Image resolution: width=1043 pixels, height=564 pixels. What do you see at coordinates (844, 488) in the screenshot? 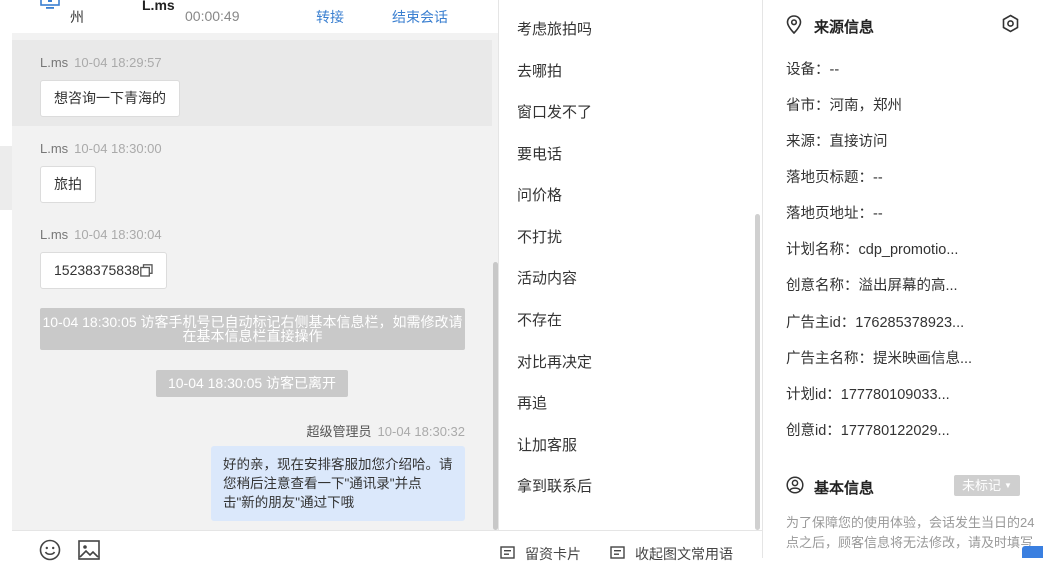
I see `basic-info-title: 基本信息` at bounding box center [844, 488].